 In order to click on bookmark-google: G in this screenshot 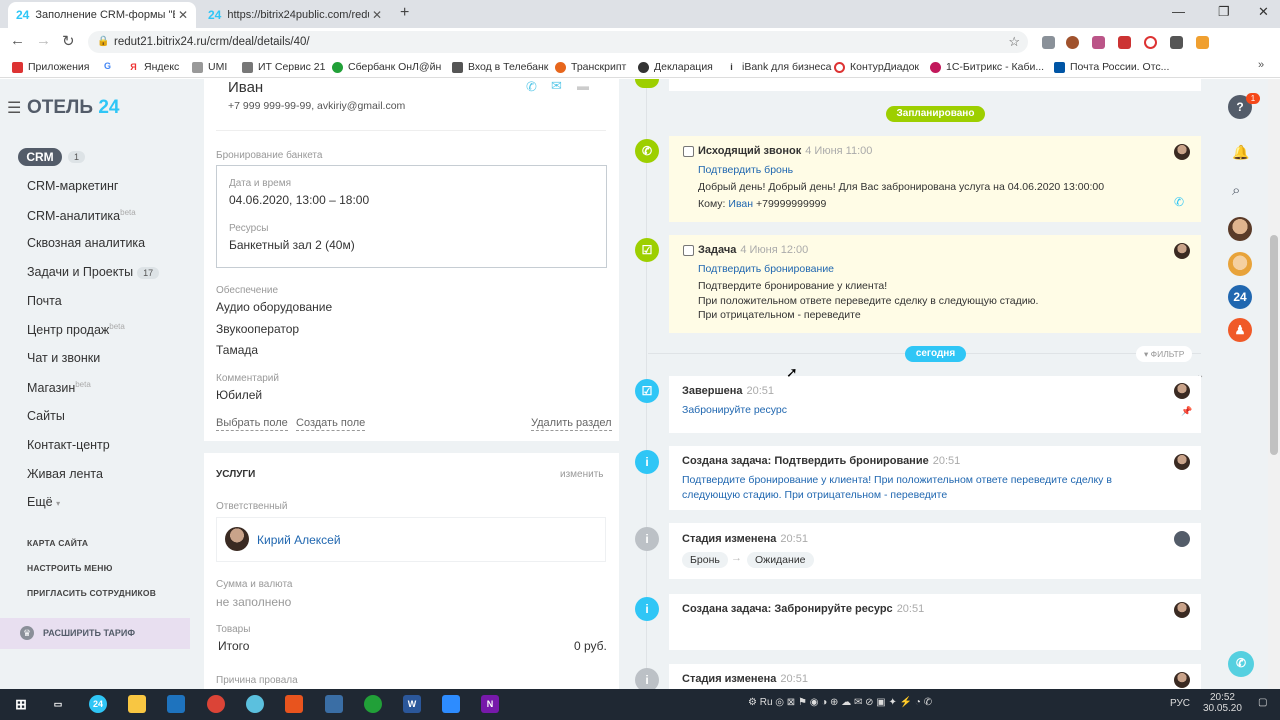, I will do `click(110, 66)`.